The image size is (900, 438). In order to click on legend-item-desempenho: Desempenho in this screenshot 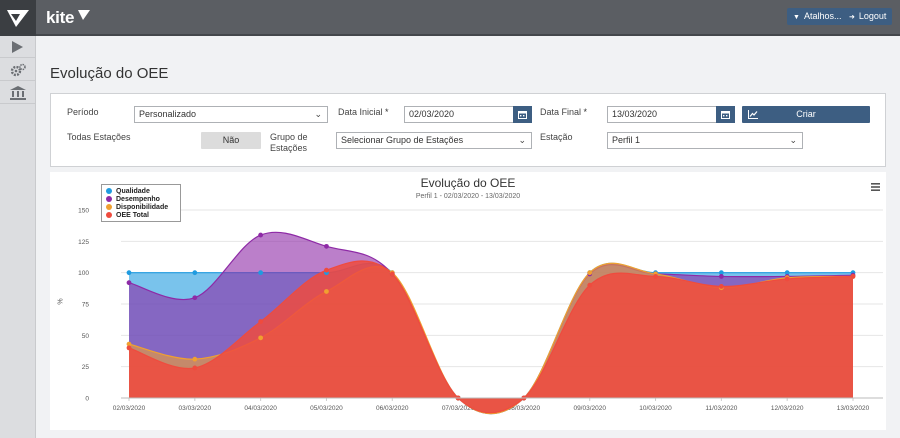, I will do `click(141, 199)`.